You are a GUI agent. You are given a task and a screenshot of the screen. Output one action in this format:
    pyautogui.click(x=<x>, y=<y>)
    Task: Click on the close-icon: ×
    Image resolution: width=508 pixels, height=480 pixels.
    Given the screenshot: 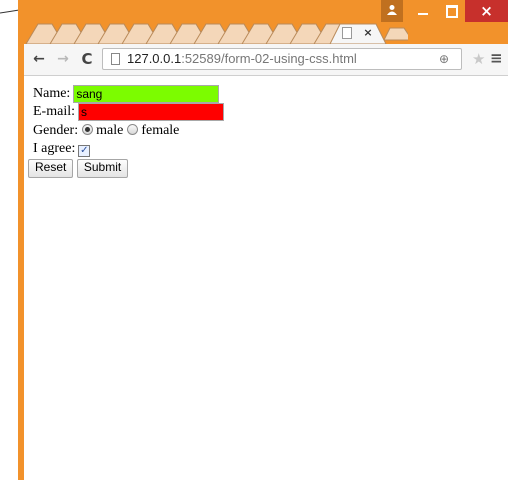 What is the action you would take?
    pyautogui.click(x=486, y=11)
    